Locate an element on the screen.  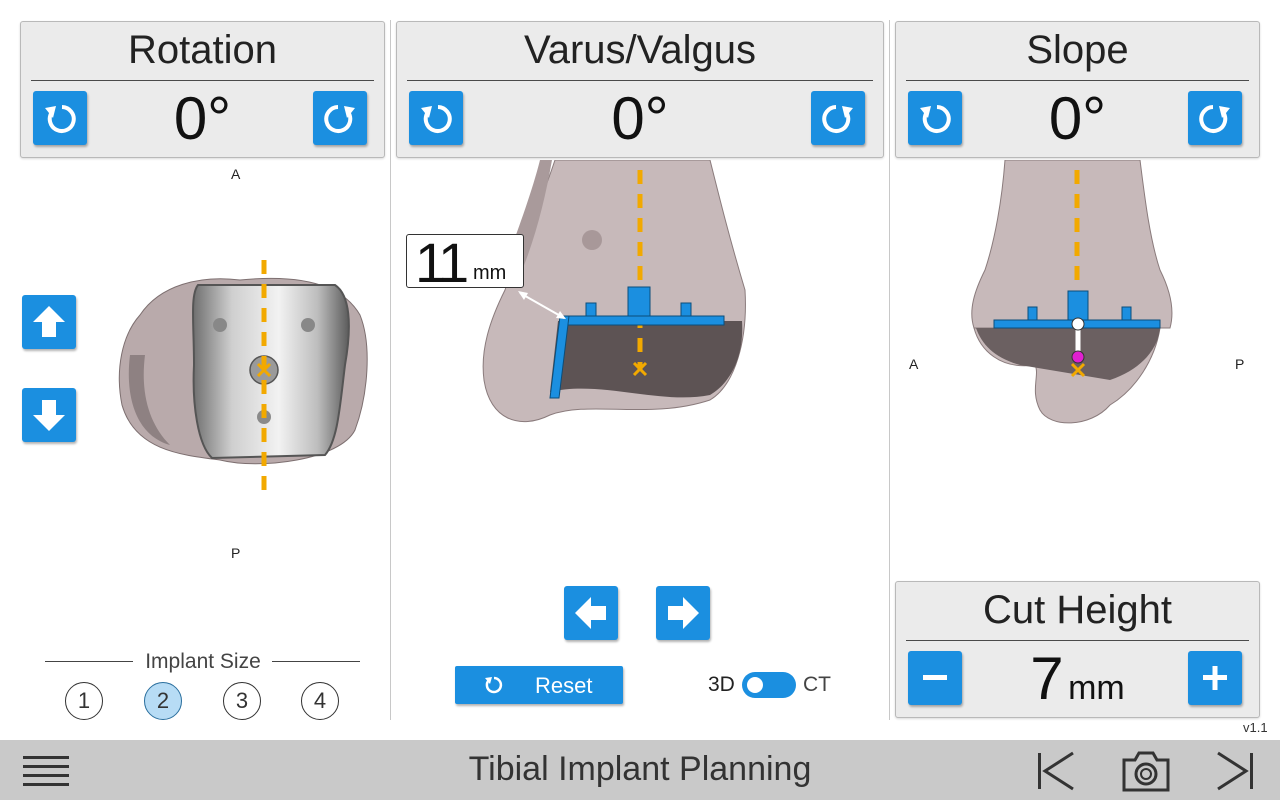
varus-valgus-title: Varus/Valgus is located at coordinates (640, 50).